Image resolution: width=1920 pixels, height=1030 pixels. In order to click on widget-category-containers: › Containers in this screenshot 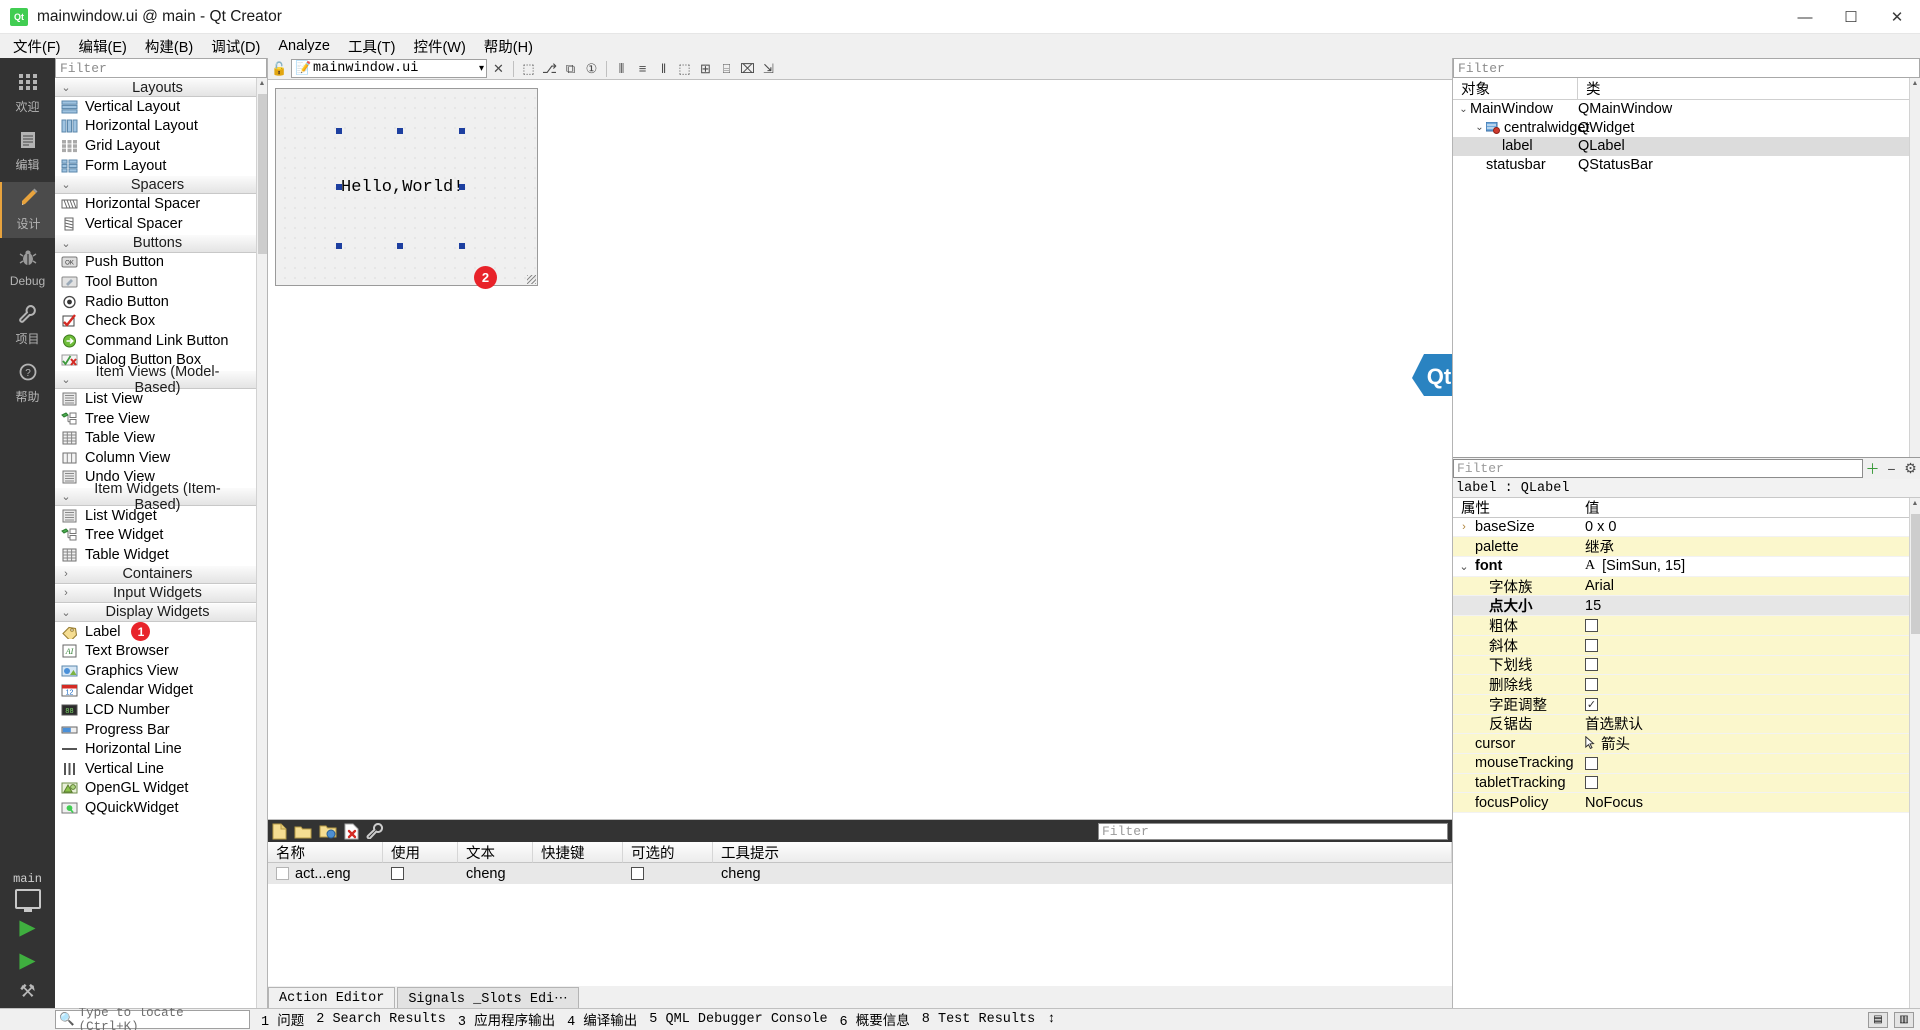, I will do `click(155, 574)`.